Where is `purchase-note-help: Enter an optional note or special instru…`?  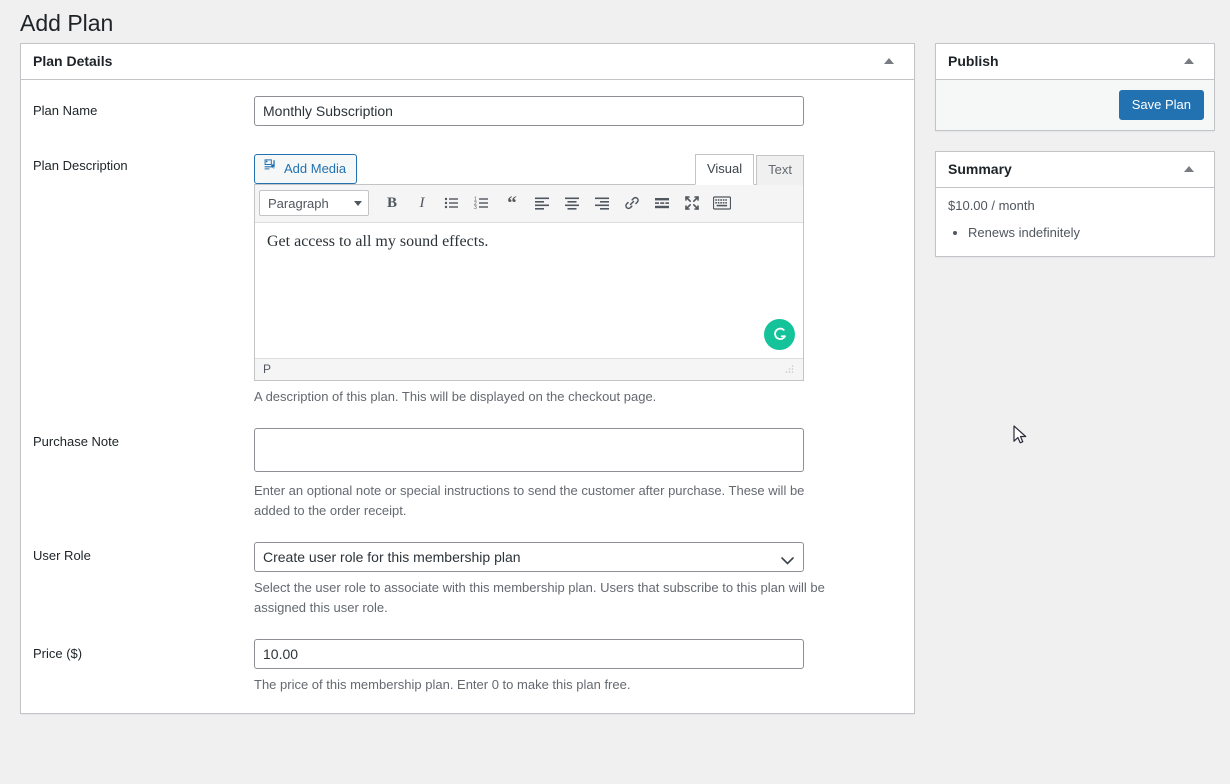 purchase-note-help: Enter an optional note or special instru… is located at coordinates (529, 500).